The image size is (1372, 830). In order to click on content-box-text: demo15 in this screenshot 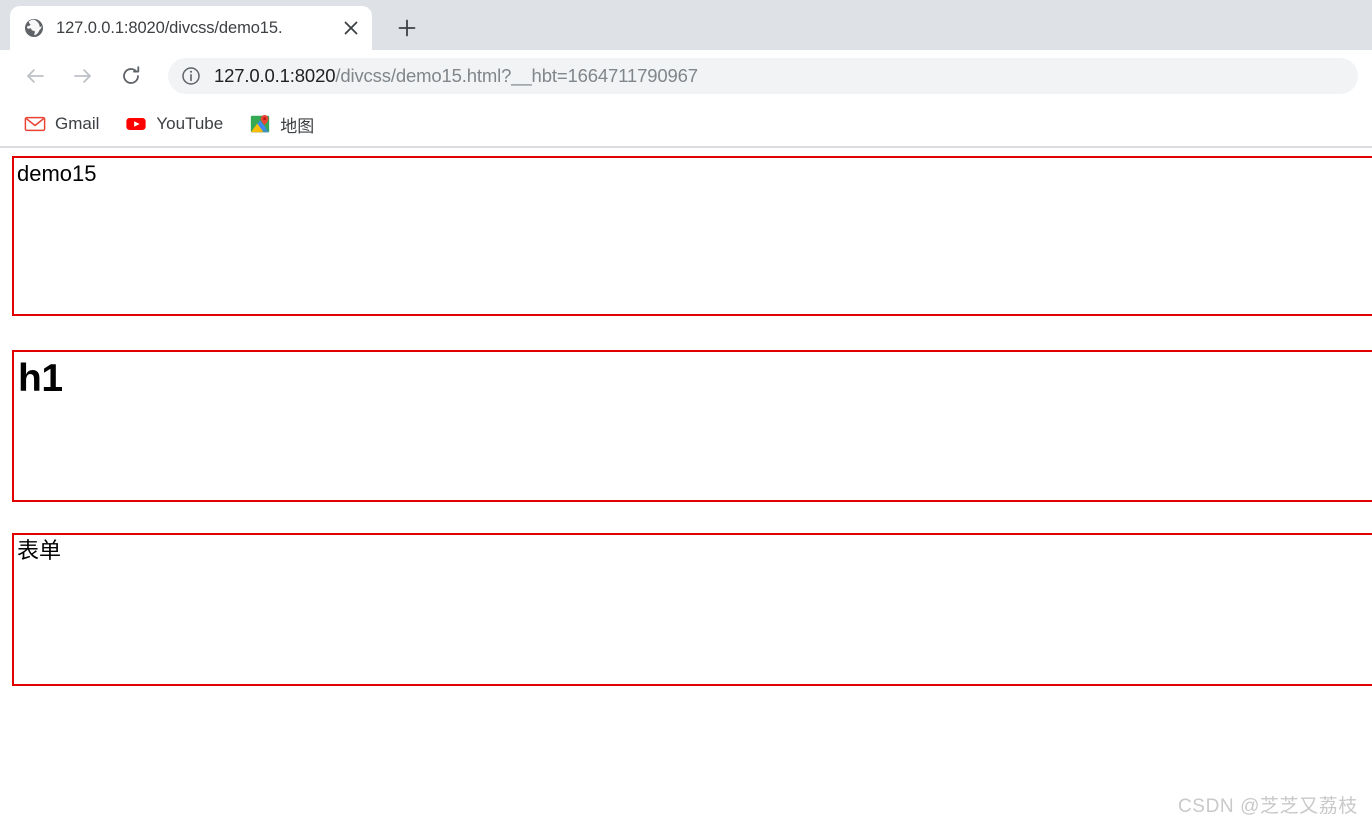, I will do `click(57, 173)`.